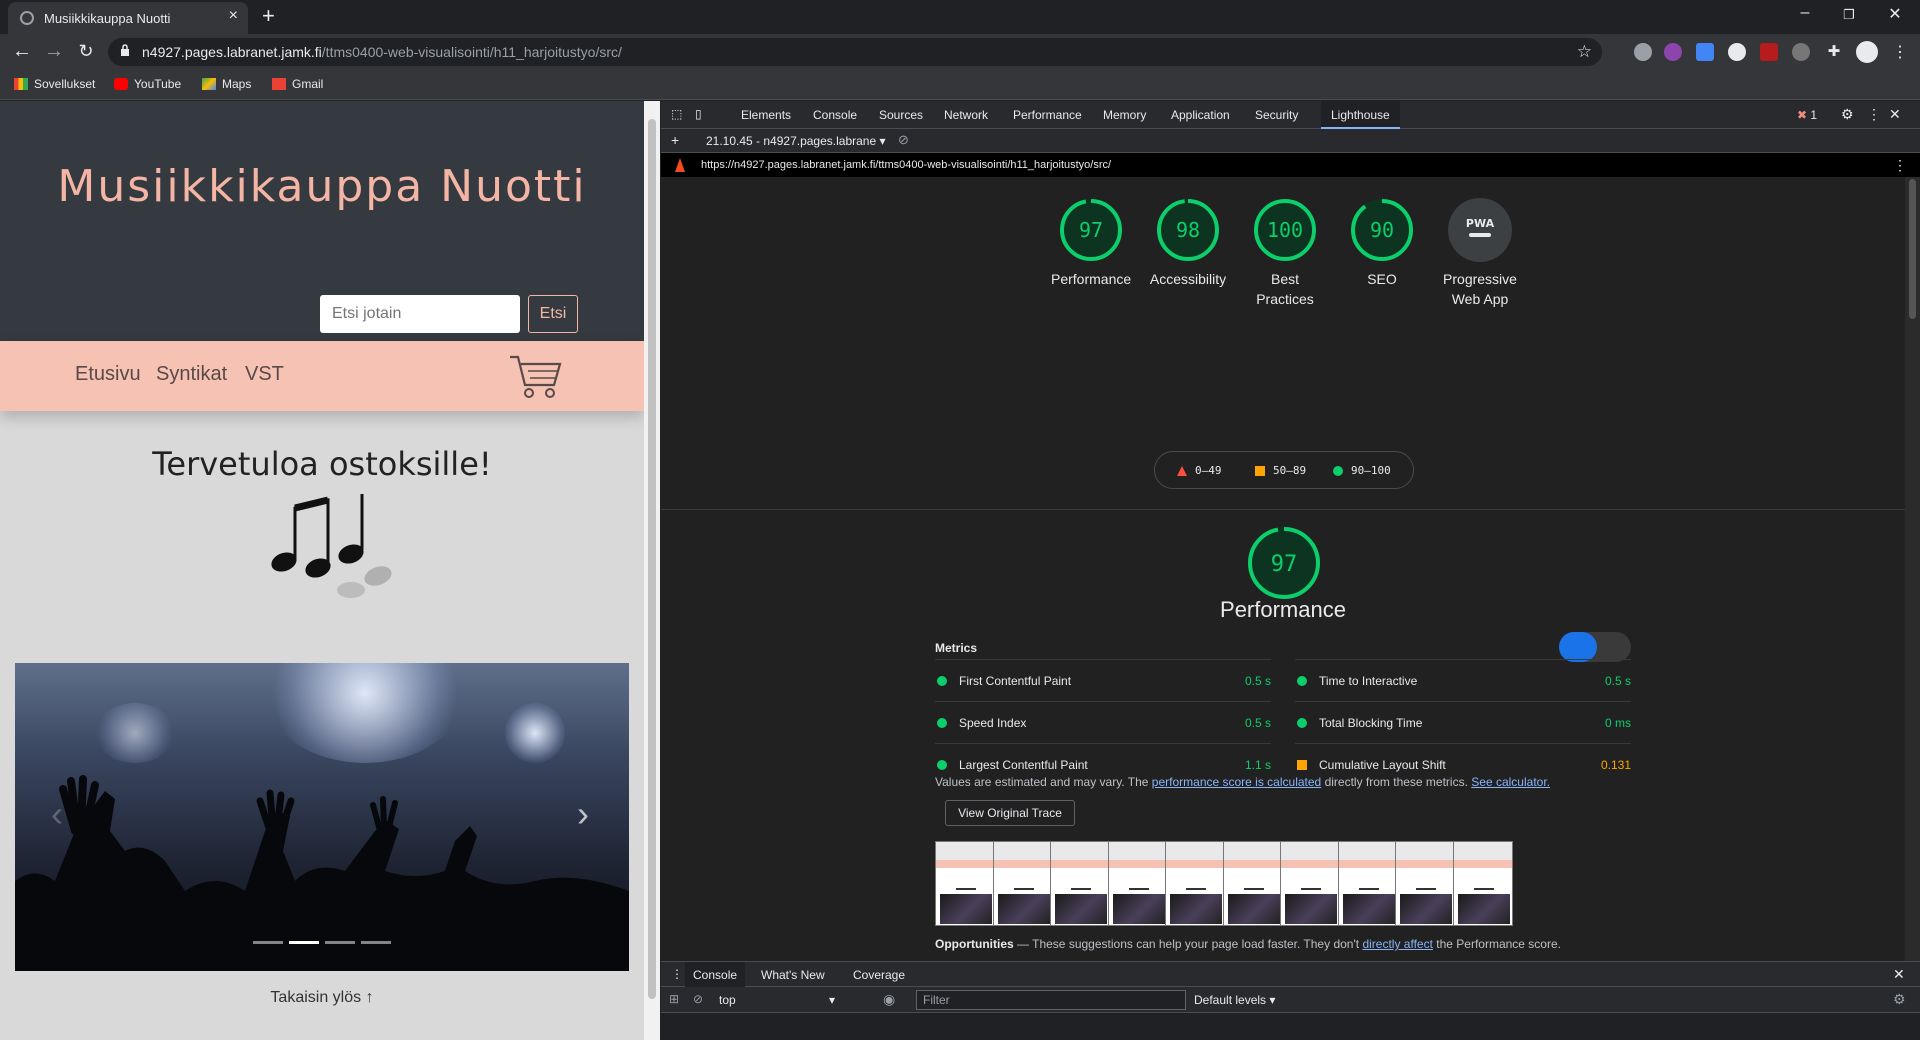 This screenshot has width=1920, height=1040. What do you see at coordinates (901, 115) in the screenshot?
I see `tab-sources: Sources` at bounding box center [901, 115].